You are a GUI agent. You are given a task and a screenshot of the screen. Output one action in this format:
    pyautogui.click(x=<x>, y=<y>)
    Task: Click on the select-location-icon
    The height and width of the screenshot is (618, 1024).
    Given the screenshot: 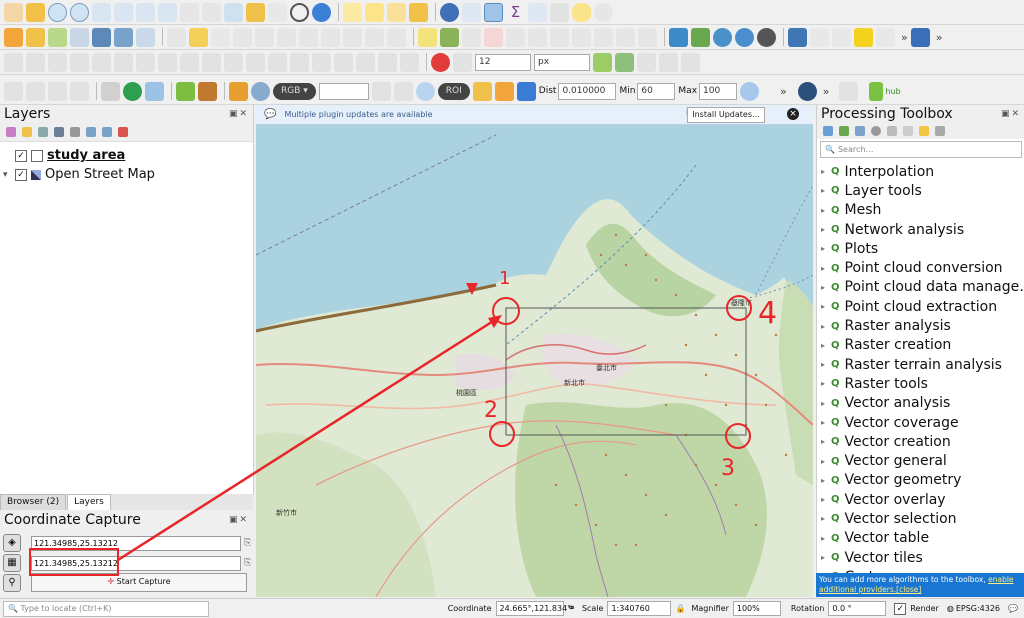 What is the action you would take?
    pyautogui.click(x=418, y=12)
    